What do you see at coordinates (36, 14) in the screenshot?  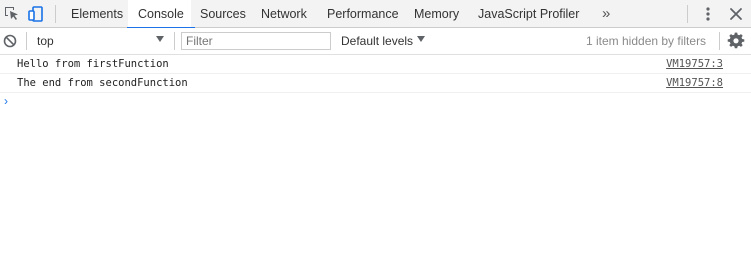 I see `device-toolbar-icon` at bounding box center [36, 14].